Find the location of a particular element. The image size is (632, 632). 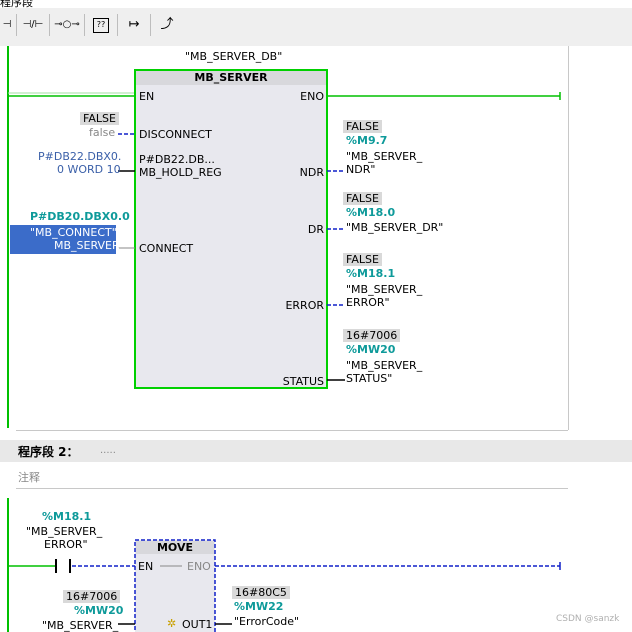

watermark: CSDN @sanzk is located at coordinates (588, 619).